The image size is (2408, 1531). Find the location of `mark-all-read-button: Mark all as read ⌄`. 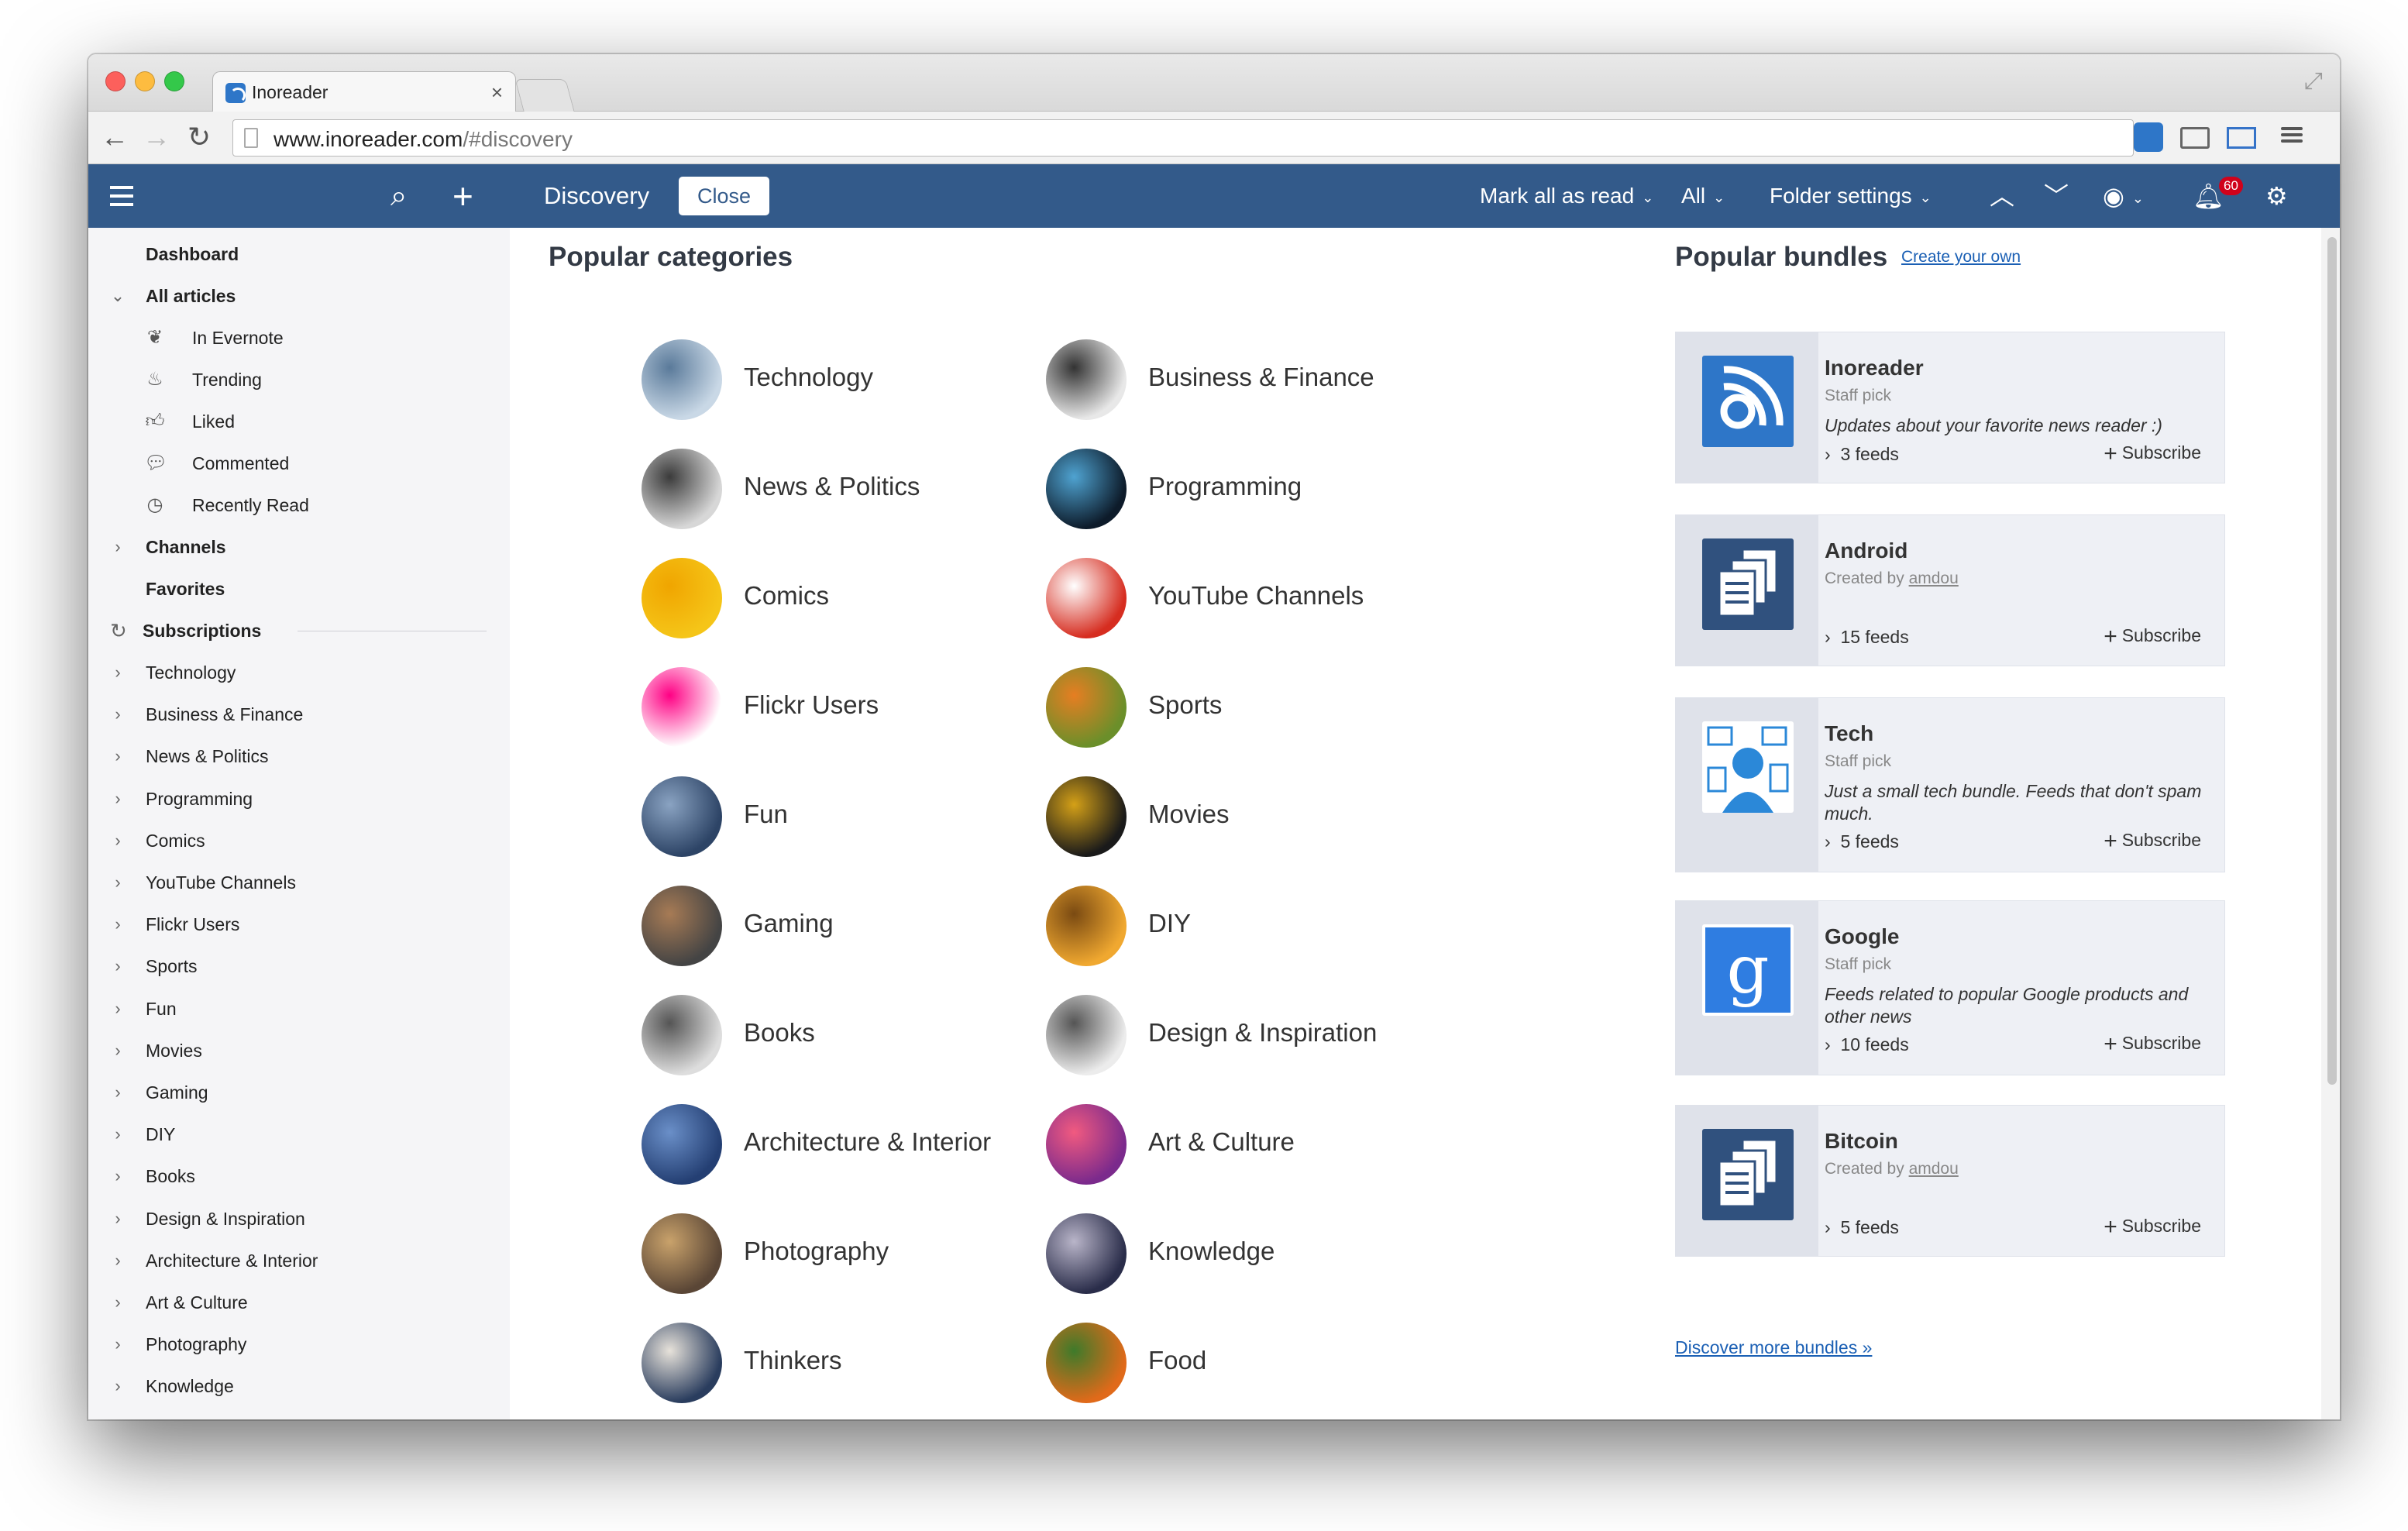

mark-all-read-button: Mark all as read ⌄ is located at coordinates (1566, 196).